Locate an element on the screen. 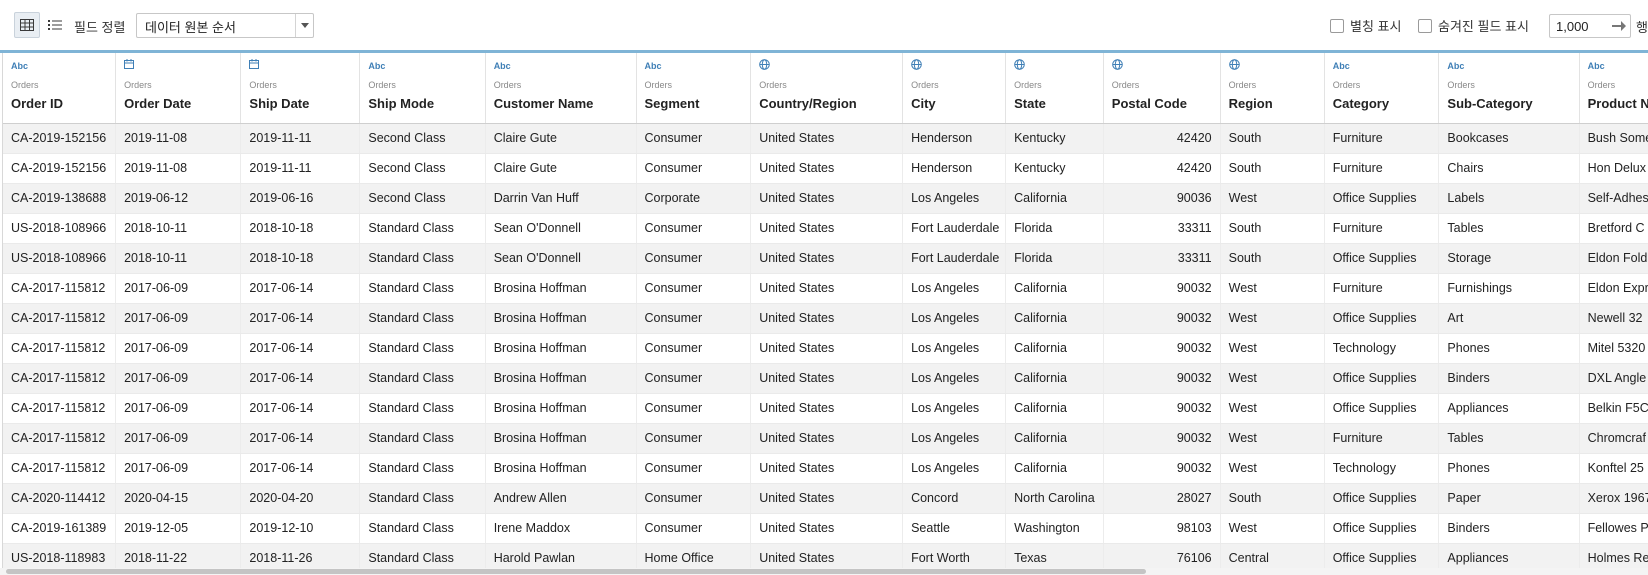 The width and height of the screenshot is (1648, 575). column-header: Abc Orders Sub-Category is located at coordinates (1509, 88).